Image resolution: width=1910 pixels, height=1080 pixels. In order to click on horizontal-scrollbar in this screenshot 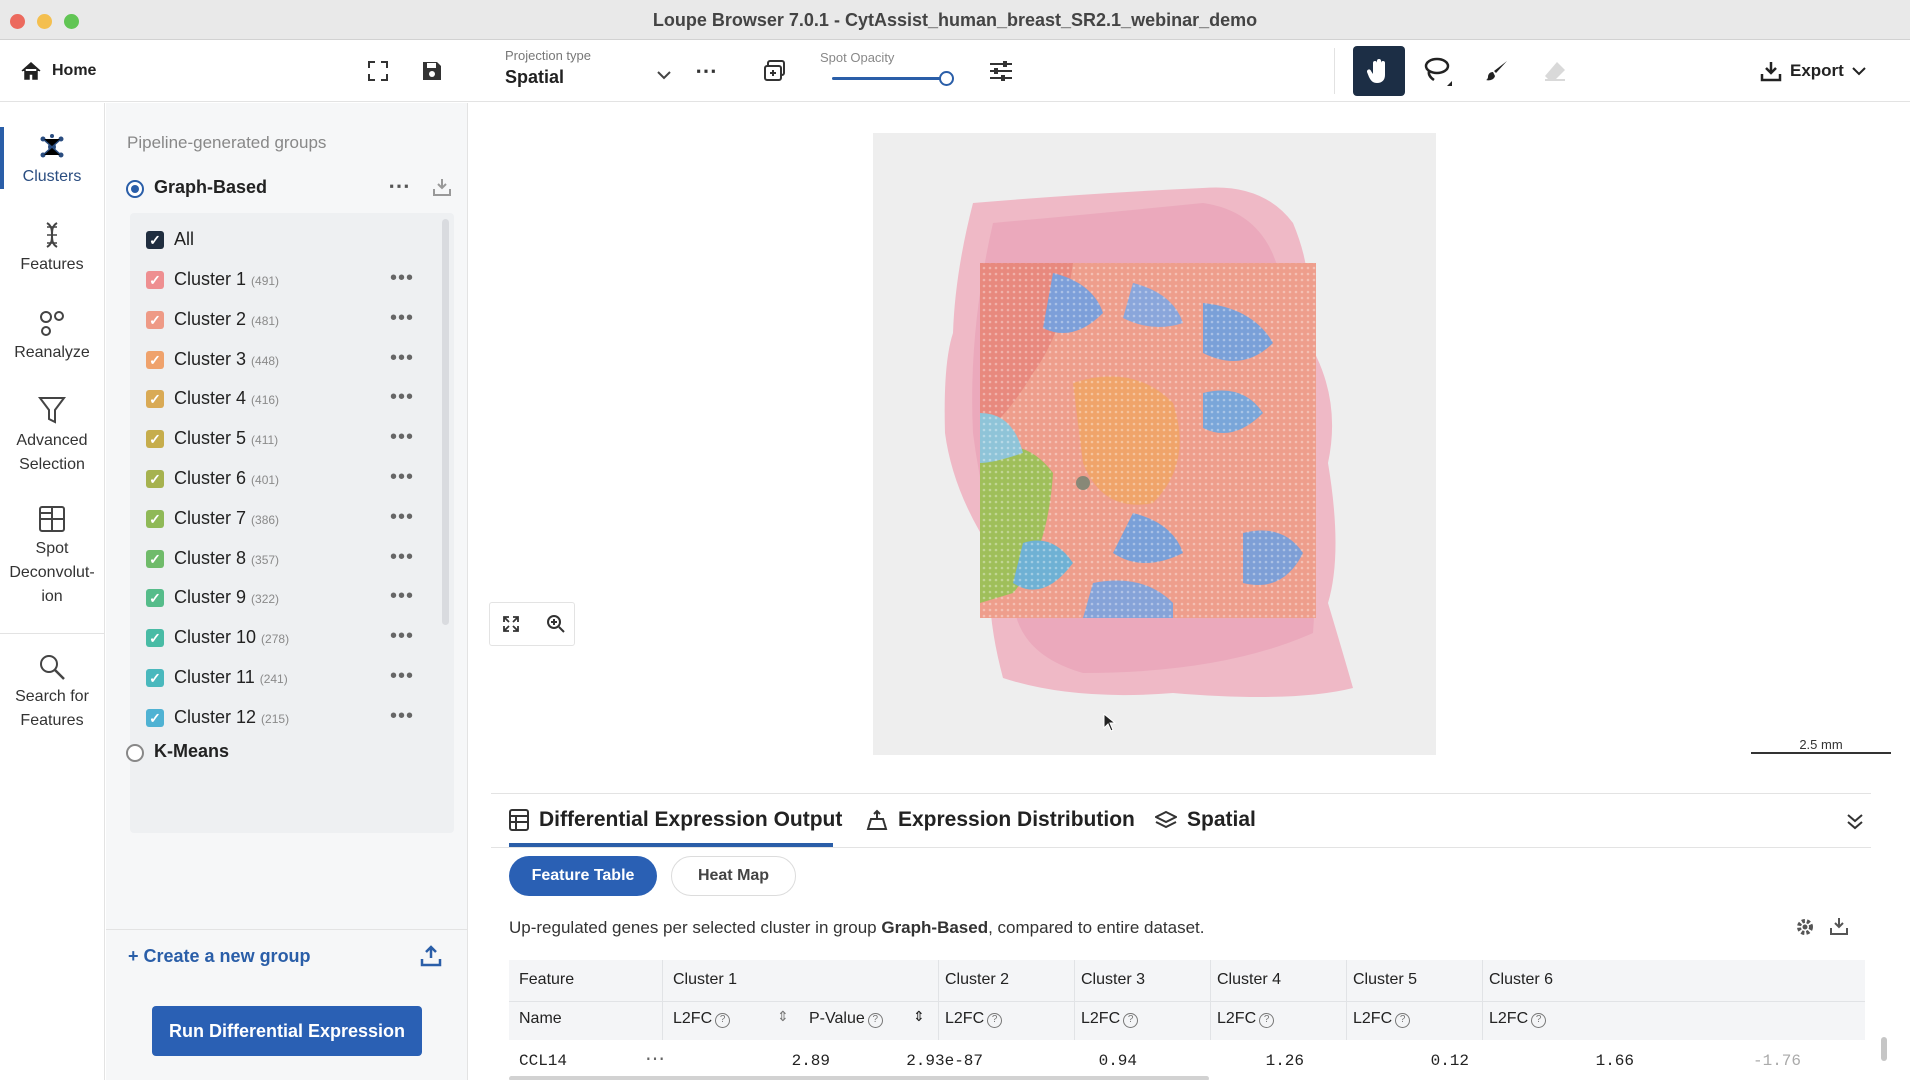, I will do `click(859, 1078)`.